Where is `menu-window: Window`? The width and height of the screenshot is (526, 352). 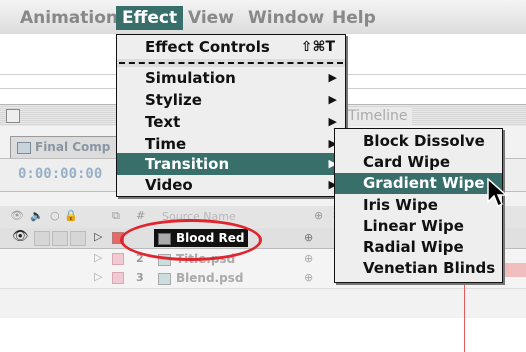
menu-window: Window is located at coordinates (286, 18).